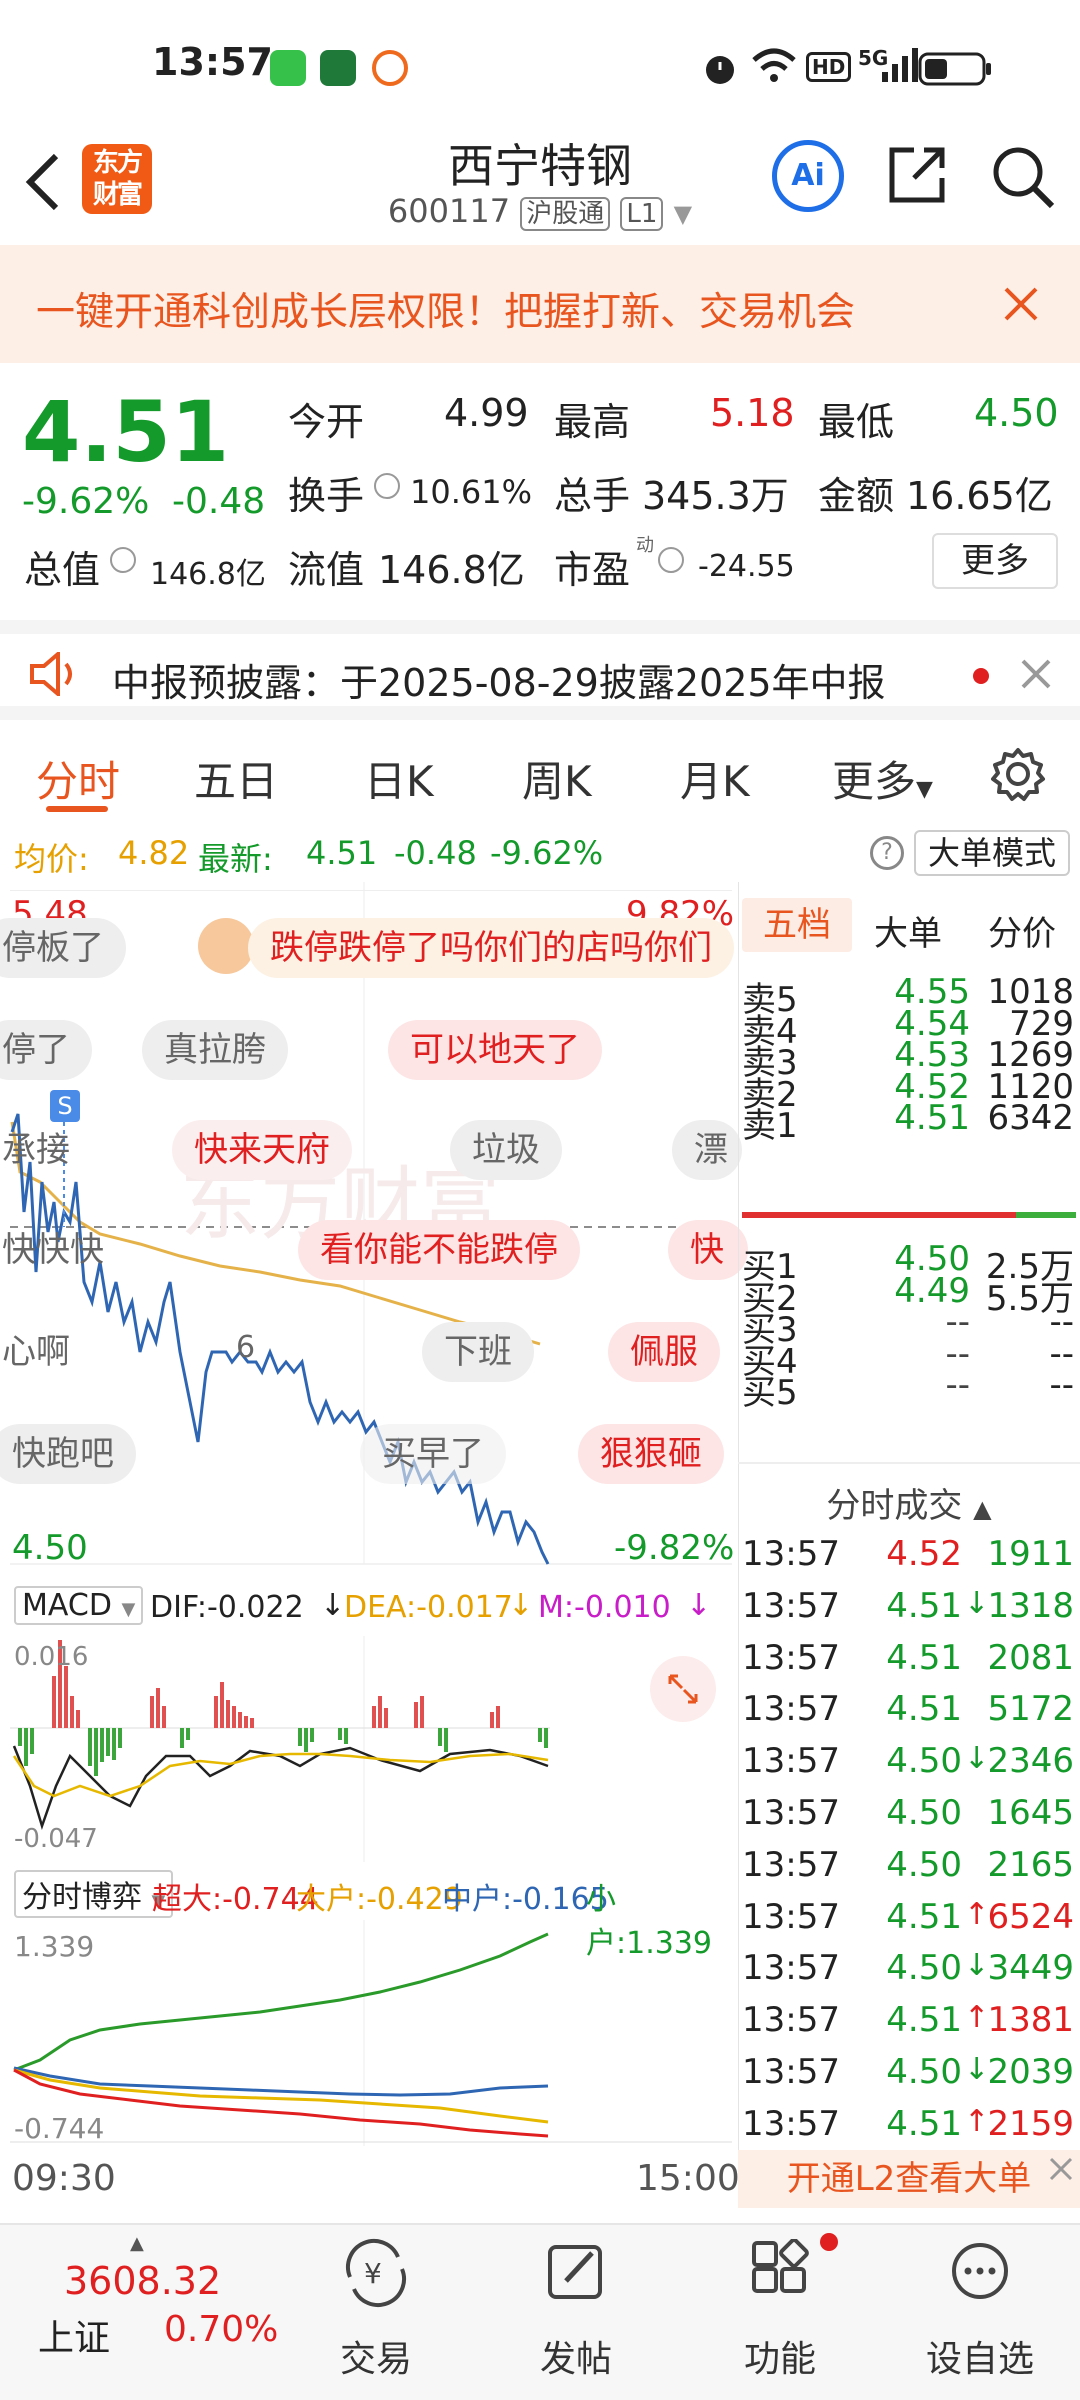  What do you see at coordinates (326, 422) in the screenshot?
I see `open-label: 今开` at bounding box center [326, 422].